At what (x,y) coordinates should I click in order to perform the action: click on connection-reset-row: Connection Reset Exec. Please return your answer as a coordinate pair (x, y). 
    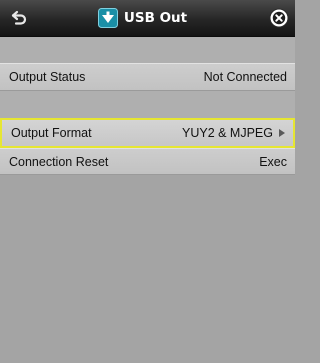
    Looking at the image, I should click on (147, 161).